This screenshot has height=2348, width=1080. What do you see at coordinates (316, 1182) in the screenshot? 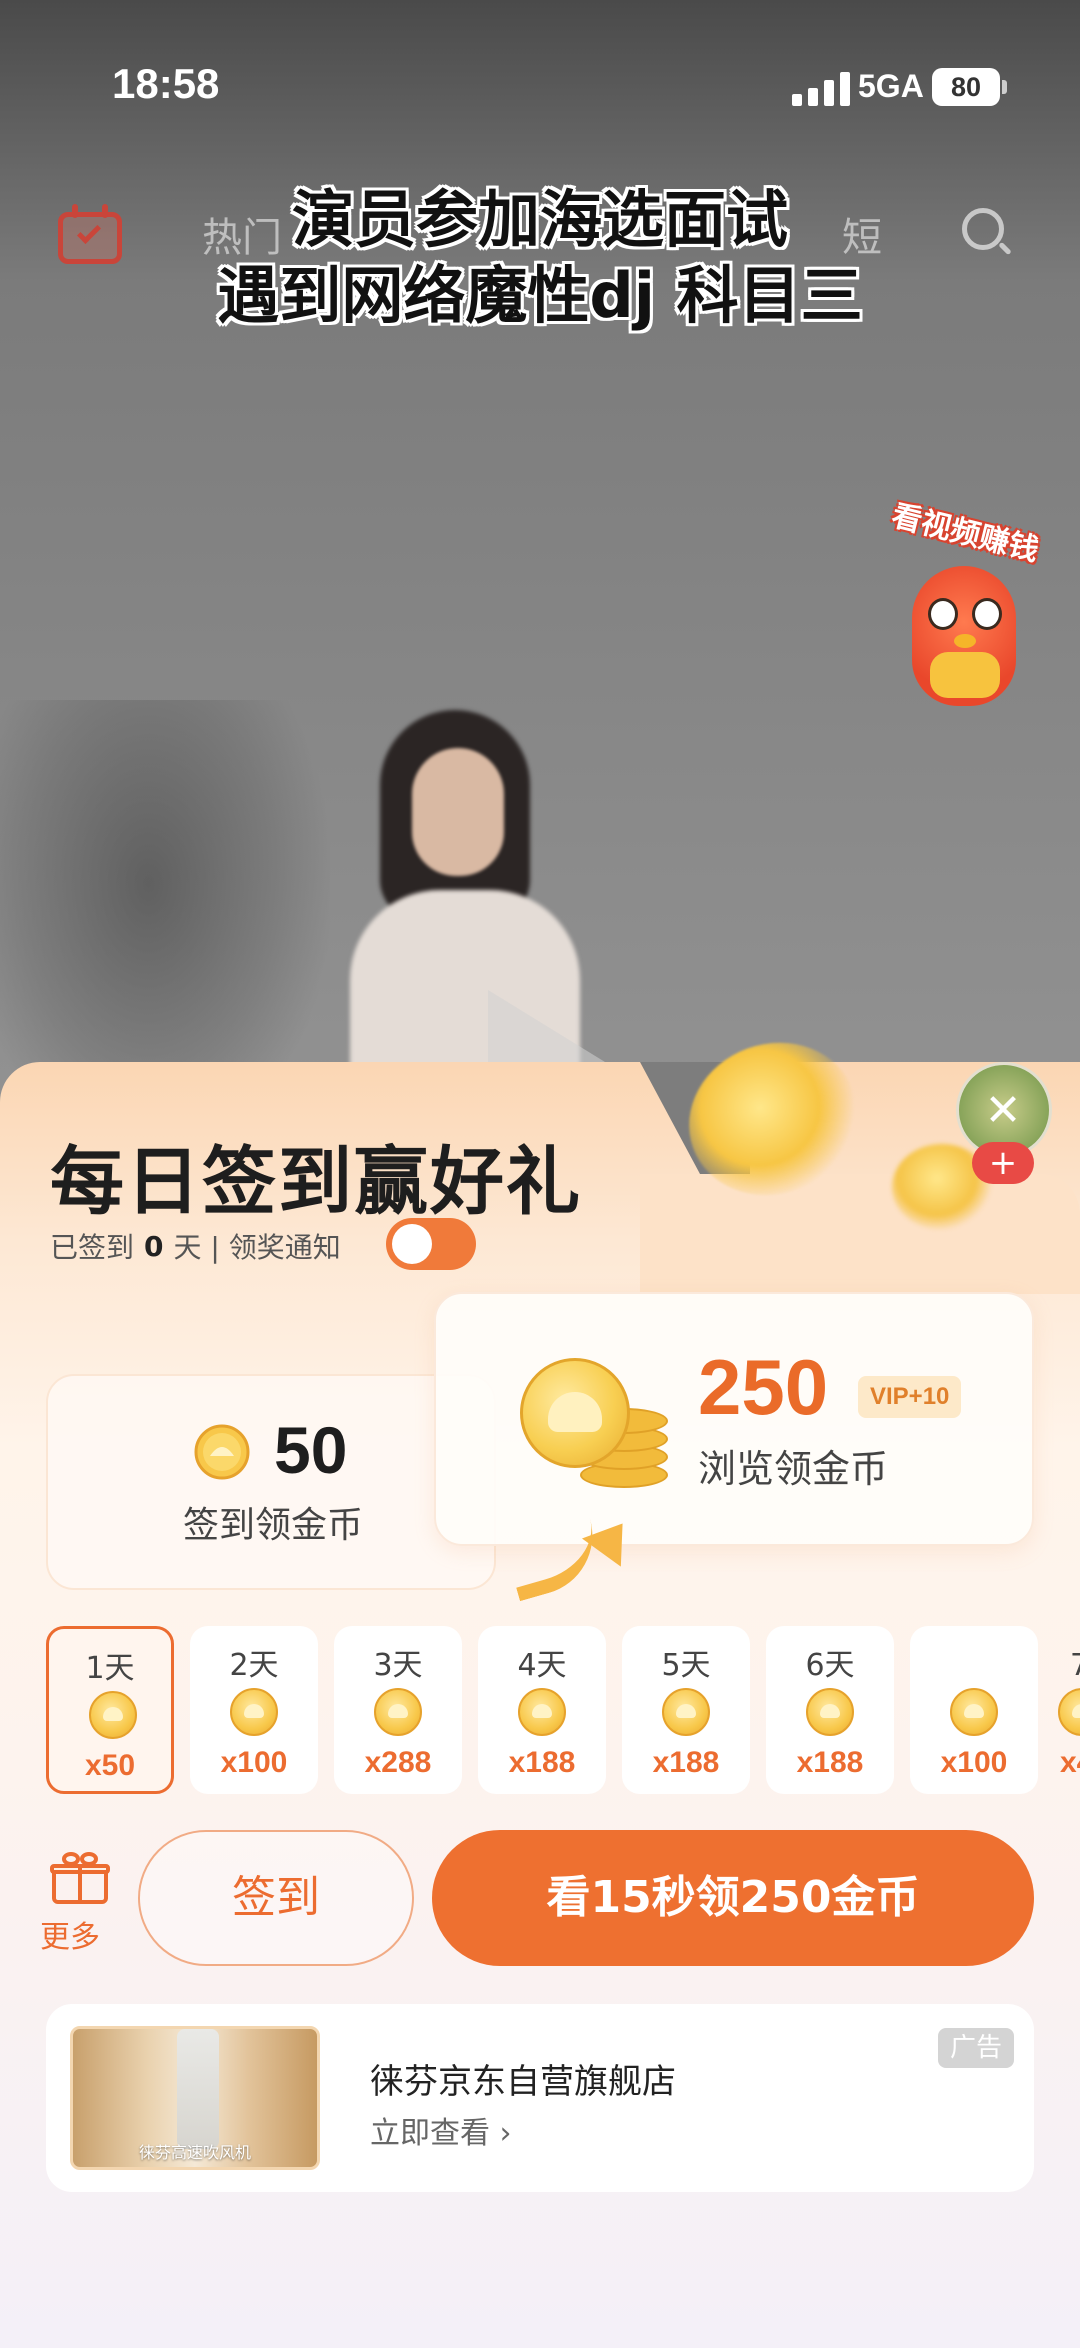
I see `sheet-title: 每日签到赢好礼` at bounding box center [316, 1182].